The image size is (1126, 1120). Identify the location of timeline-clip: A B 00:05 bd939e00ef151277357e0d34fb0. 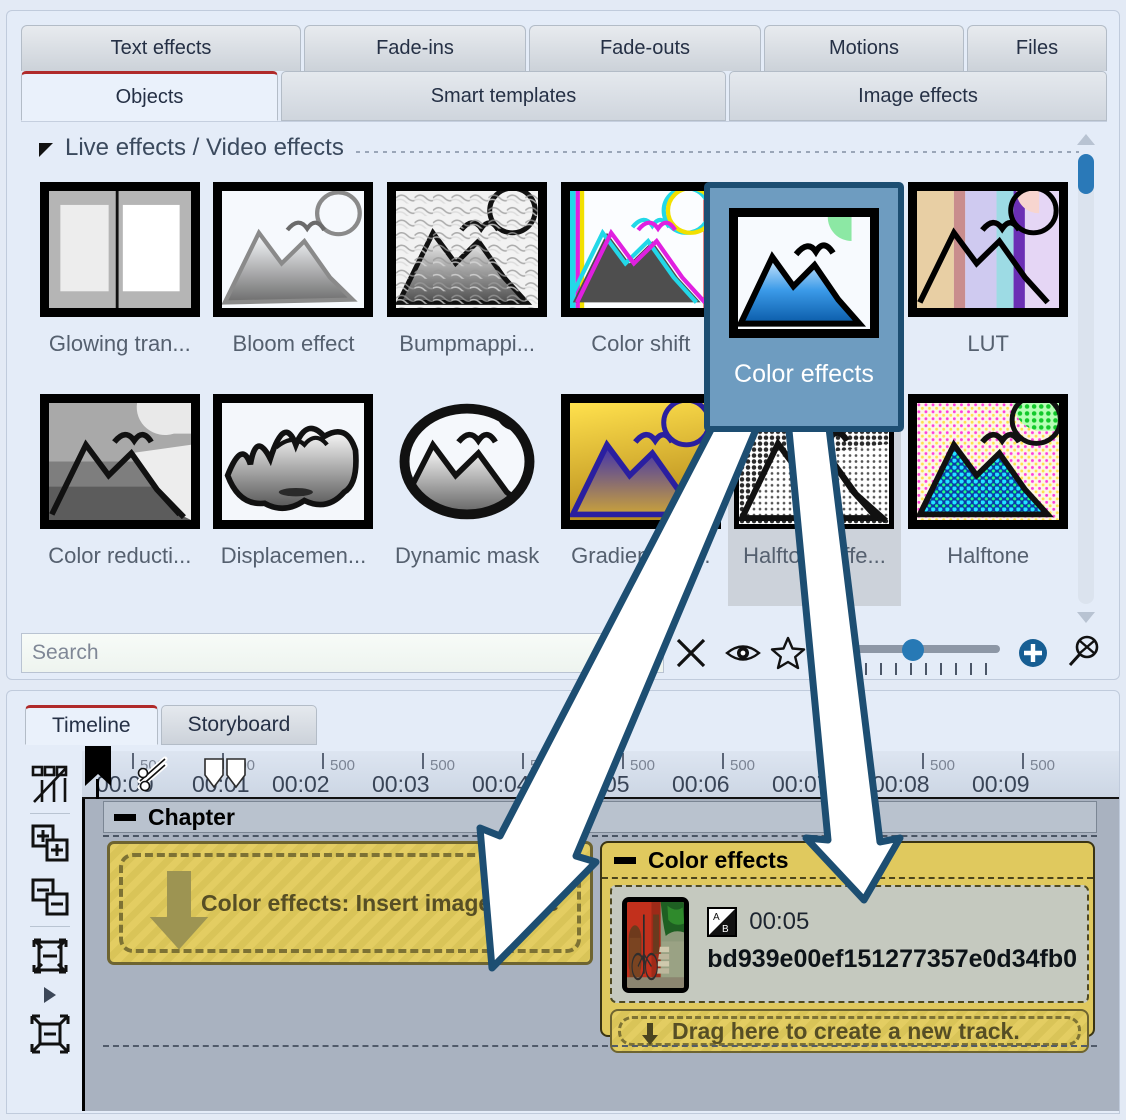
(849, 944).